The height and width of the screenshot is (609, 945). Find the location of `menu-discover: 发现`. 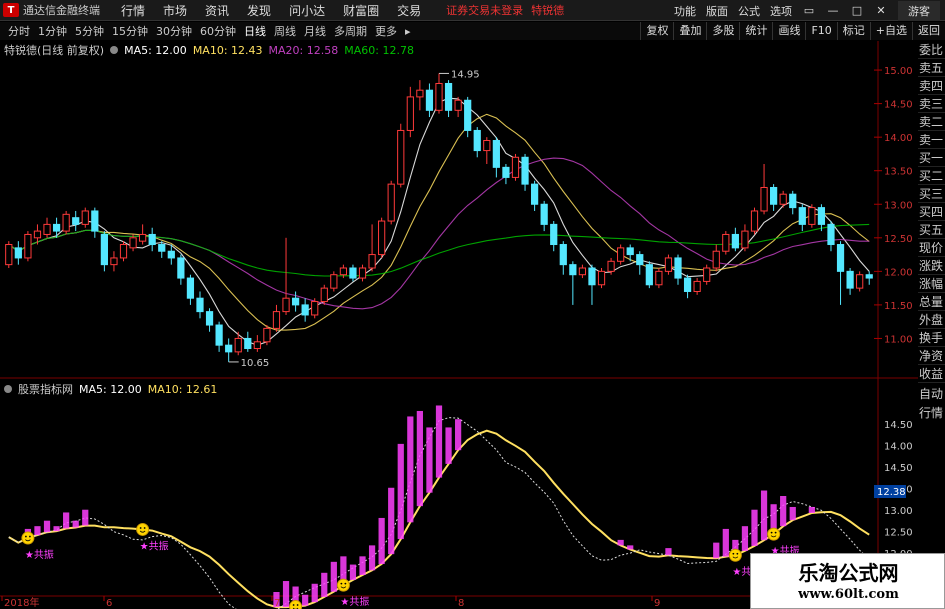

menu-discover: 发现 is located at coordinates (259, 10).